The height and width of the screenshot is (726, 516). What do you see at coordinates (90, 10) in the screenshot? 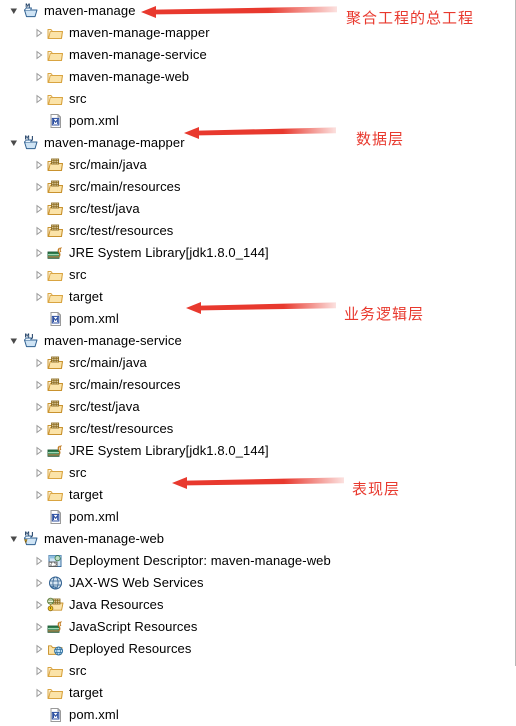
I see `tree-row-label: maven-manage` at bounding box center [90, 10].